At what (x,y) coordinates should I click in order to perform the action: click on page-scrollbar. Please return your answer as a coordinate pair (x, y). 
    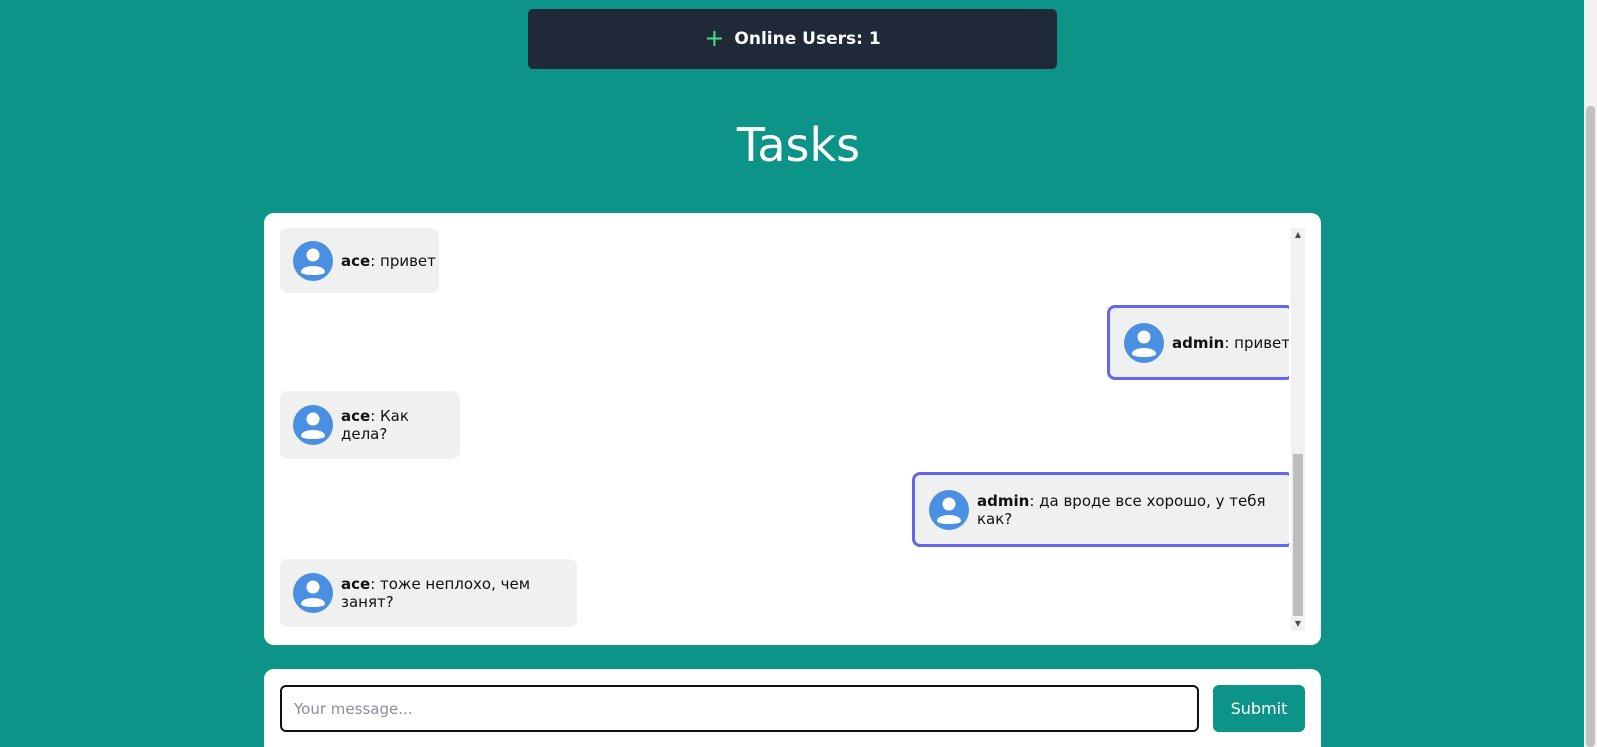
    Looking at the image, I should click on (1590, 373).